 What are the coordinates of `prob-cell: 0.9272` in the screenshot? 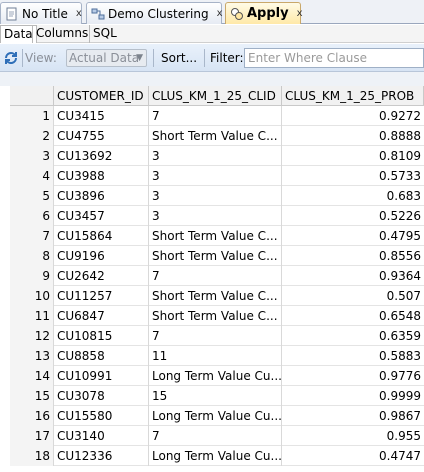 It's located at (353, 116).